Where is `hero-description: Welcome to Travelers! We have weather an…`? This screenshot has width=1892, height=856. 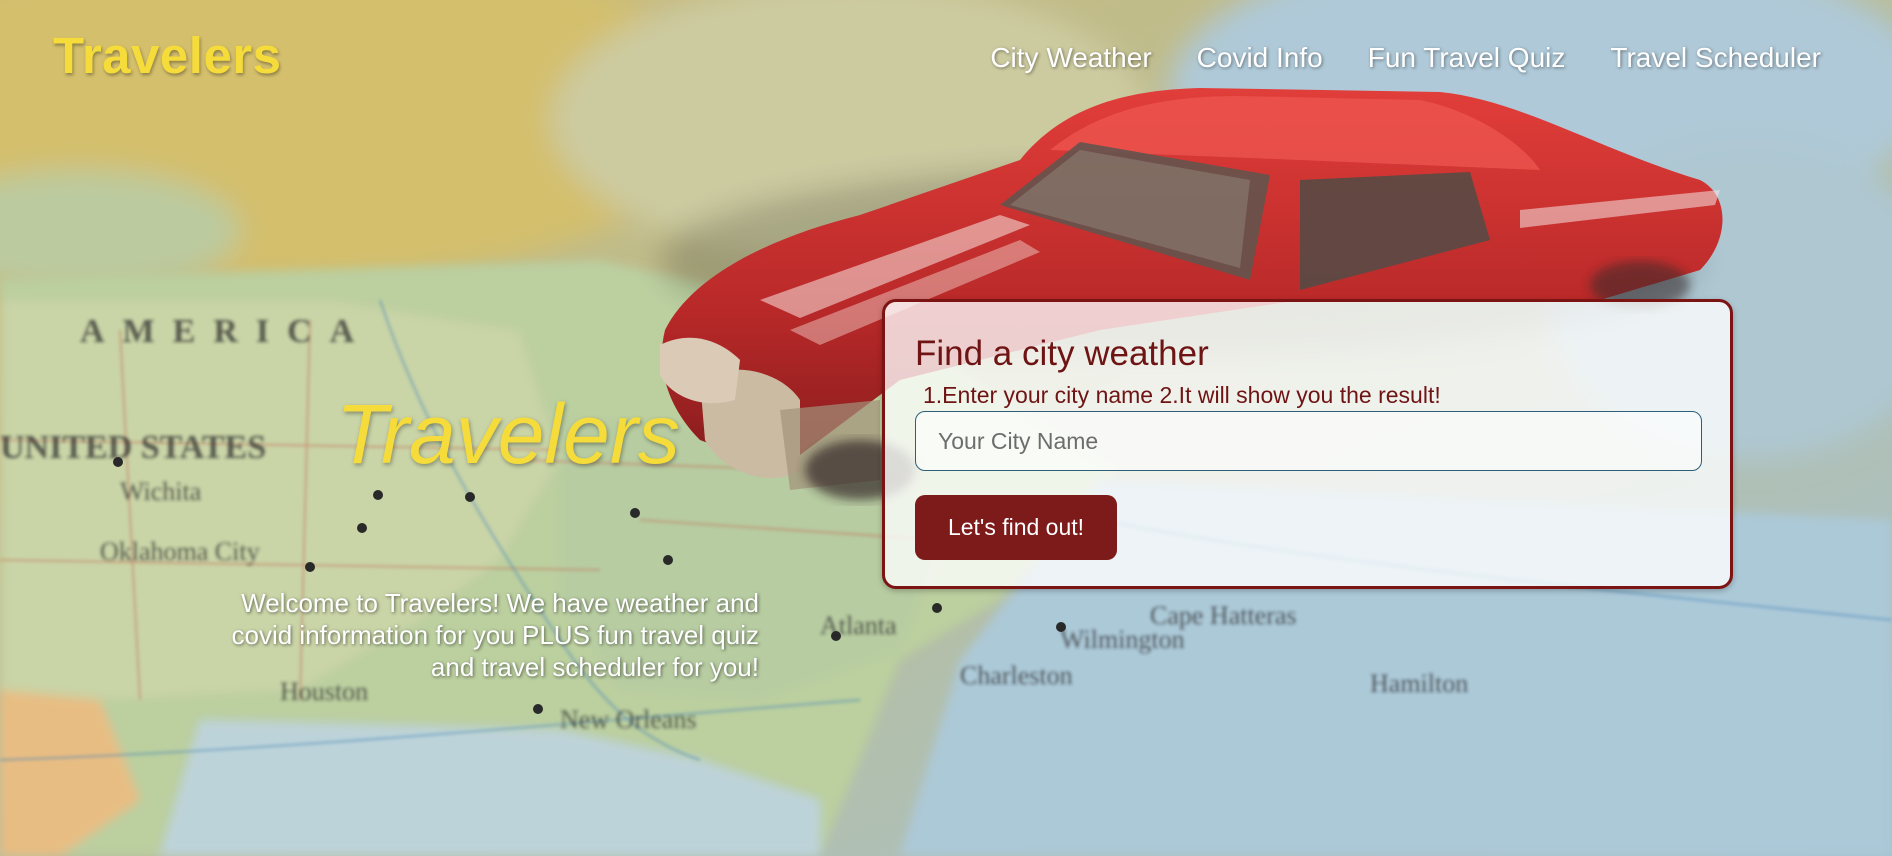 hero-description: Welcome to Travelers! We have weather an… is located at coordinates (495, 635).